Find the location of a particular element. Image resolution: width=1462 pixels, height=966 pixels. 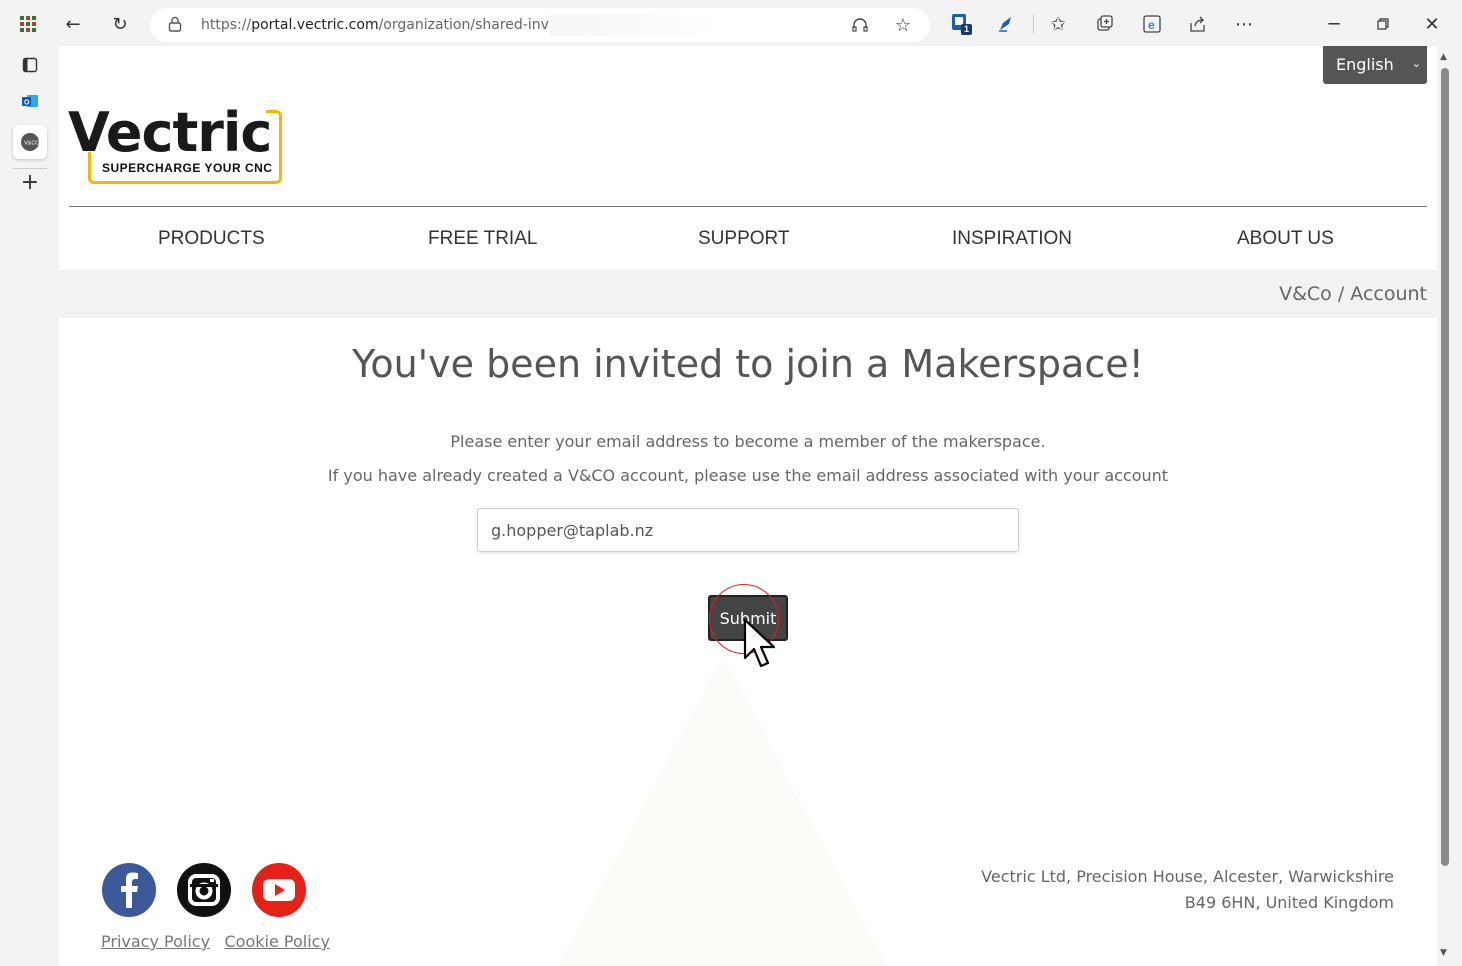

logo-wordmark: Vectric is located at coordinates (170, 132).